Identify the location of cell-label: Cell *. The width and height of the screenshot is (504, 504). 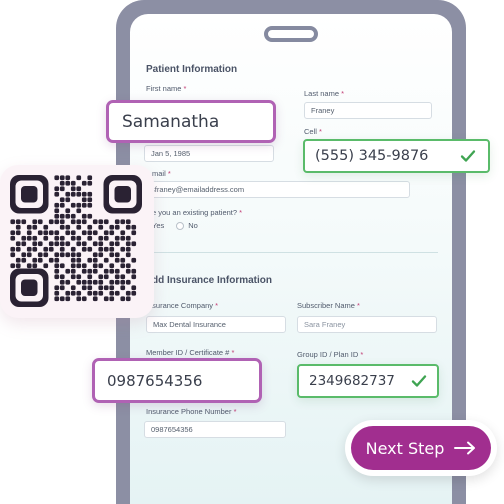
(313, 131).